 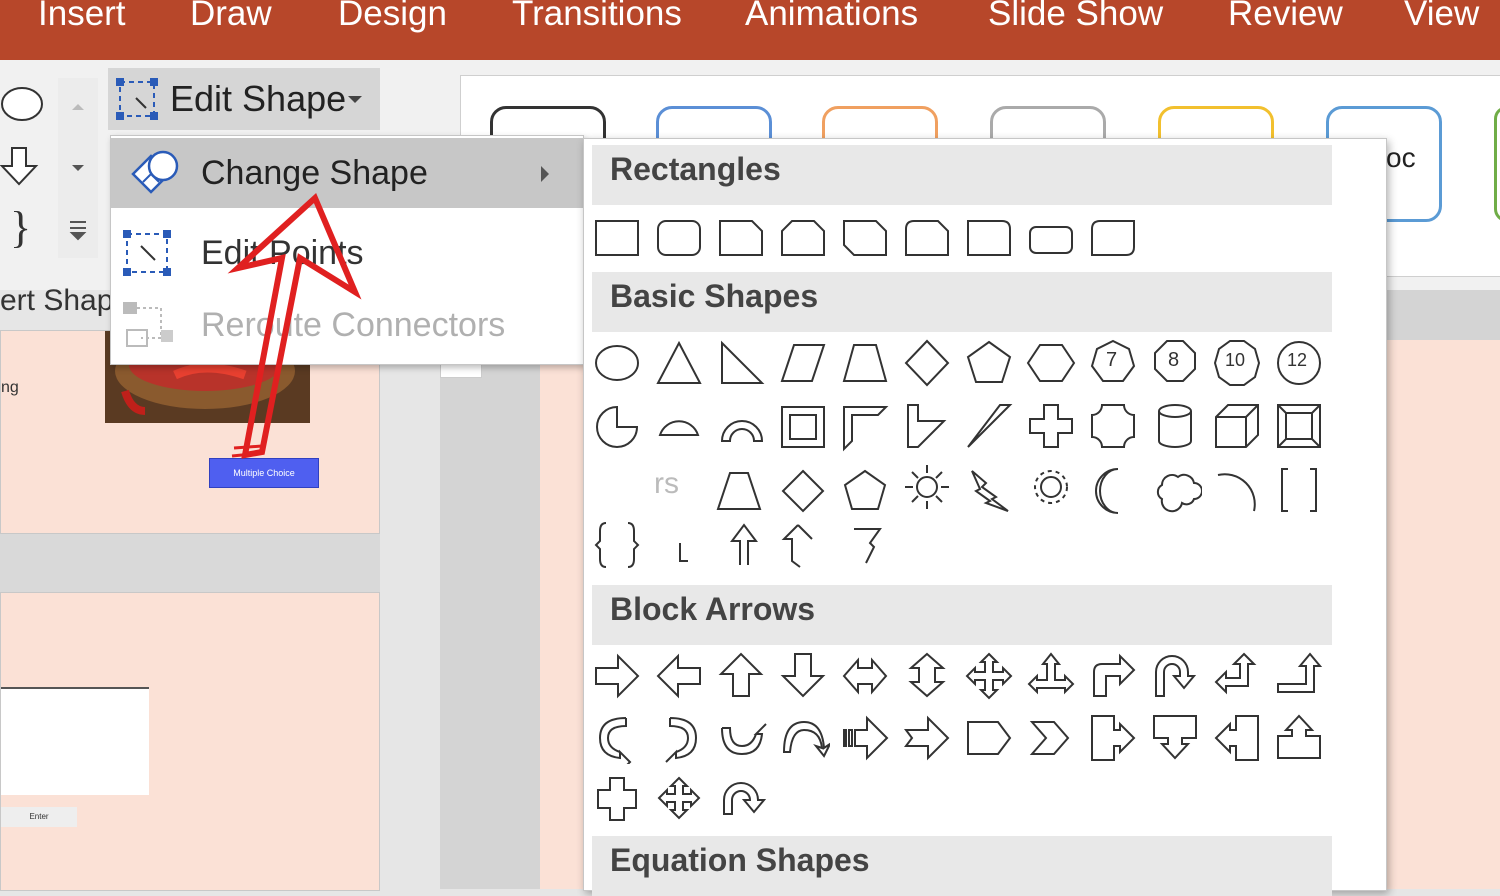 I want to click on shape-snip-diagonal-rectangle, so click(x=866, y=239).